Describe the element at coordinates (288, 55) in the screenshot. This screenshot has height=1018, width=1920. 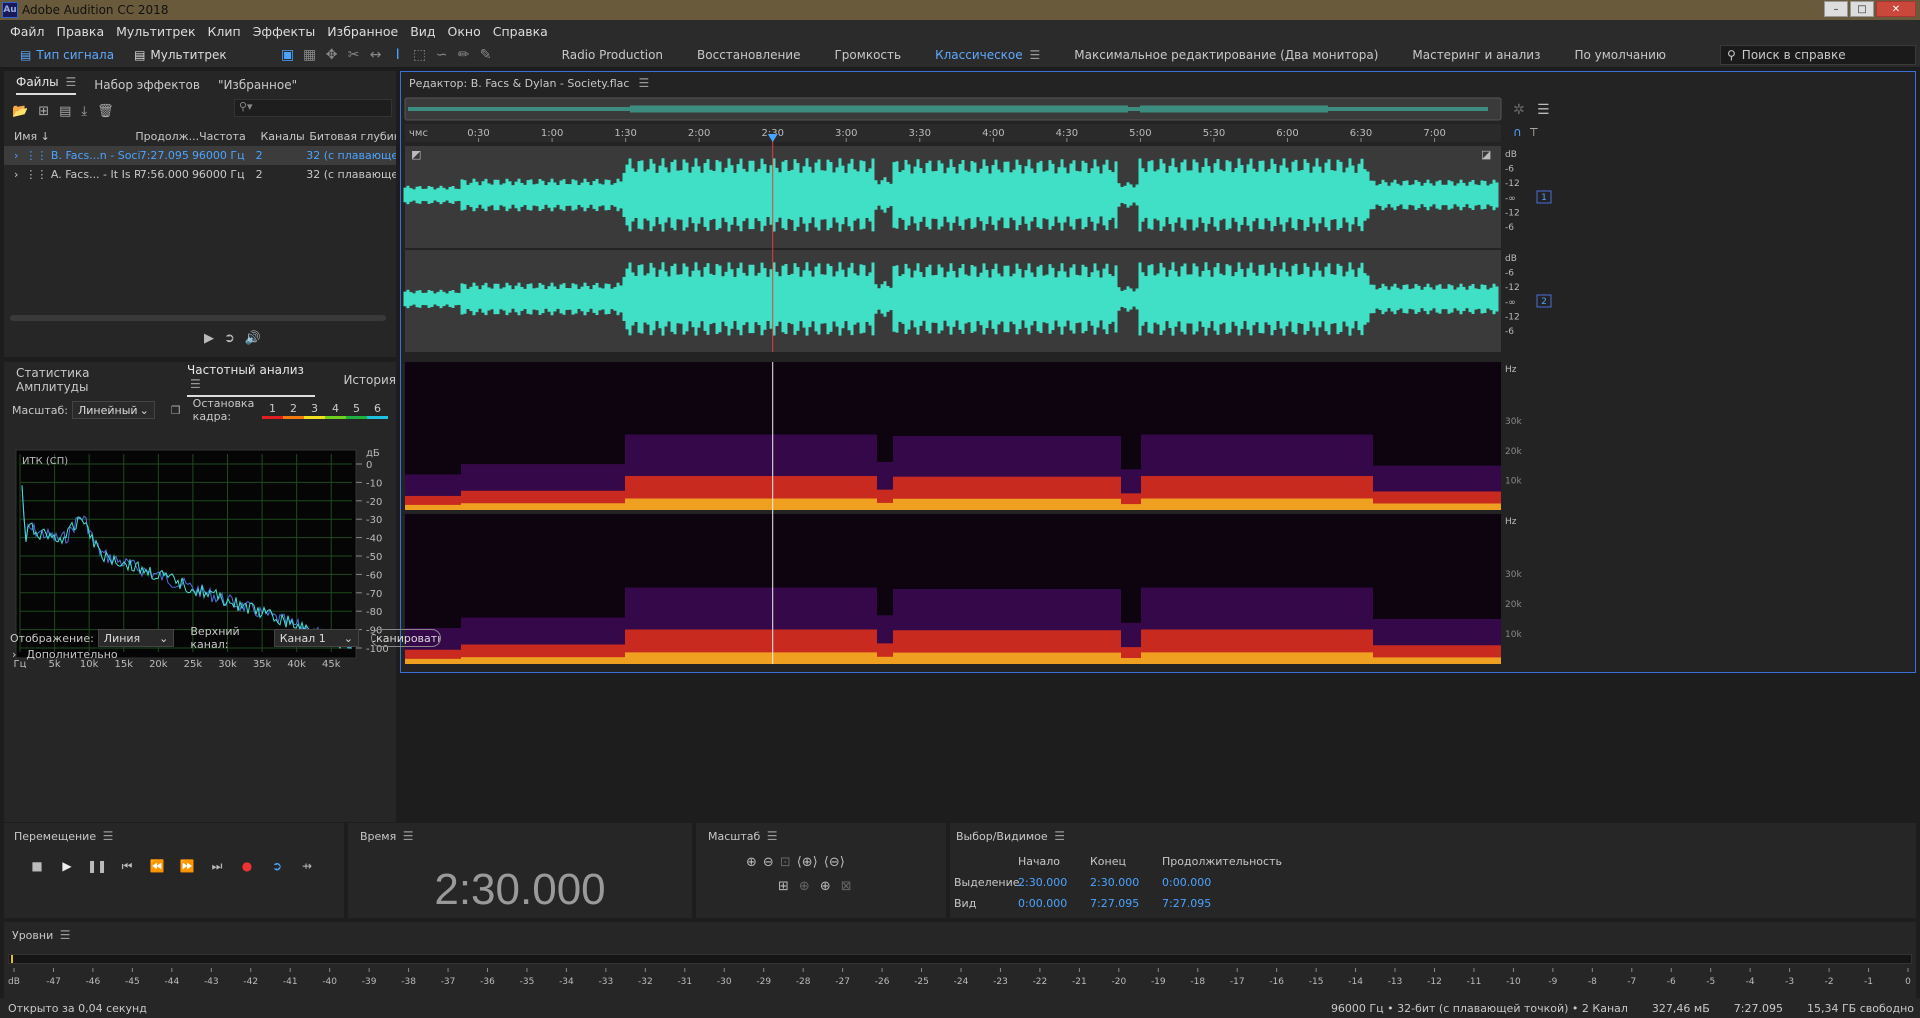
I see `waveform-display-icon: ▣` at that location.